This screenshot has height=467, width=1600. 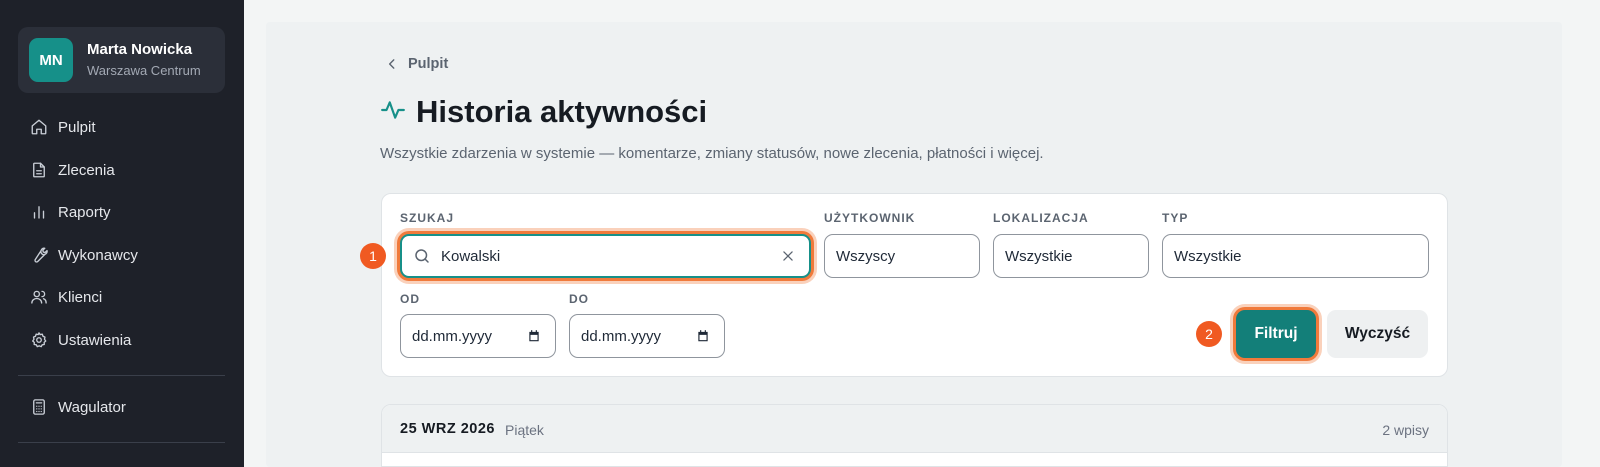 I want to click on gear-icon, so click(x=39, y=340).